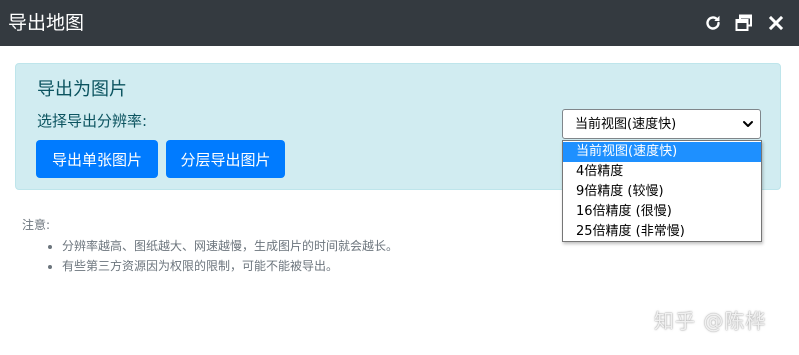 The image size is (799, 355). What do you see at coordinates (92, 121) in the screenshot?
I see `resolution-label: 选择导出分辨率:` at bounding box center [92, 121].